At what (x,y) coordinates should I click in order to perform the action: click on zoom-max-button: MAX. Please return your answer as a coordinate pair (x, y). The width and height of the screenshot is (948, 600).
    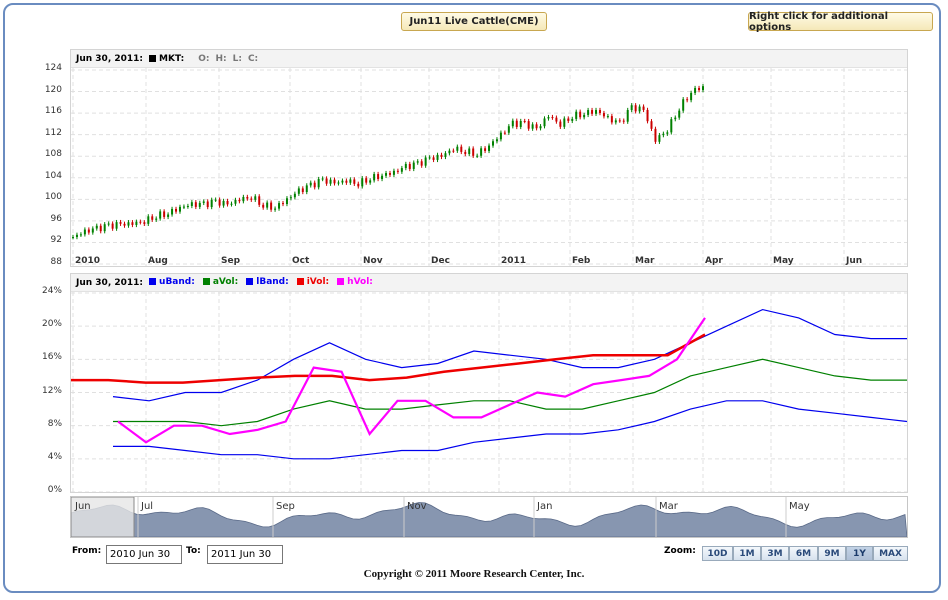
    Looking at the image, I should click on (890, 553).